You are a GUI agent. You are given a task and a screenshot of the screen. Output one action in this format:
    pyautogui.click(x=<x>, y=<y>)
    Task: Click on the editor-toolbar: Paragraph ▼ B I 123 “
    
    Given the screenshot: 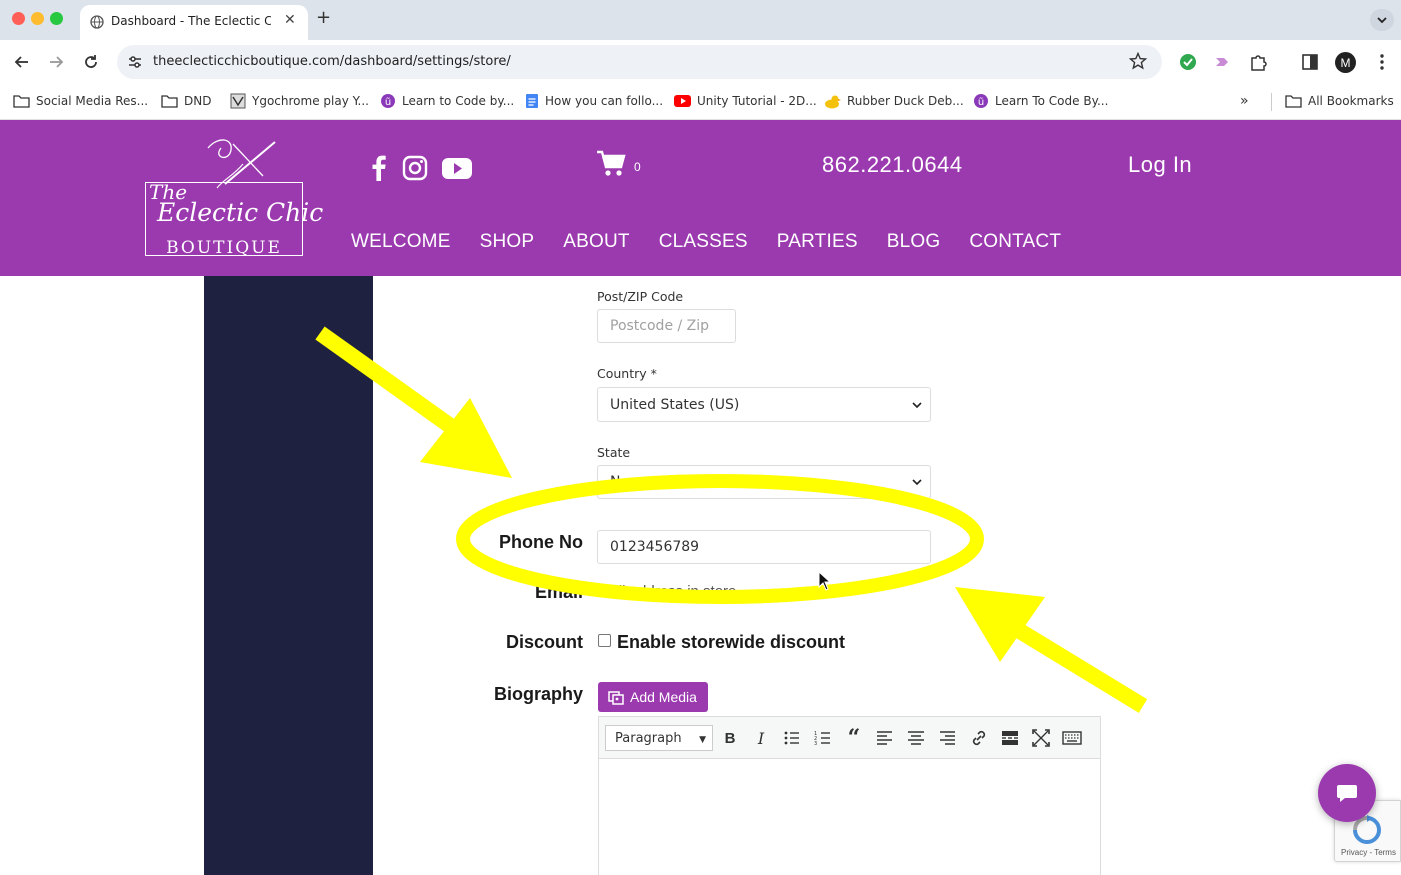 What is the action you would take?
    pyautogui.click(x=849, y=738)
    